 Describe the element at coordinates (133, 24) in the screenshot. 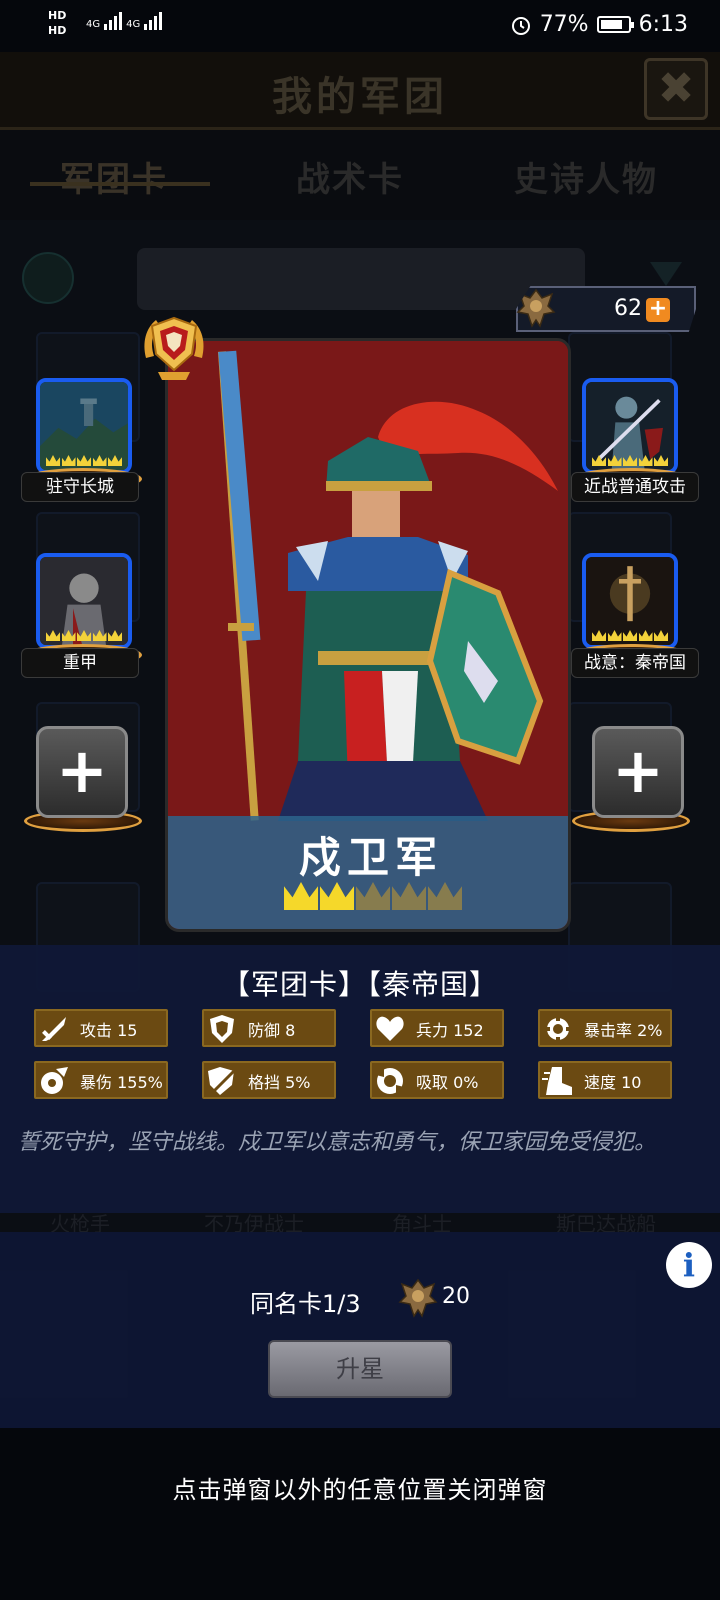

I see `network-type-2: 4G` at that location.